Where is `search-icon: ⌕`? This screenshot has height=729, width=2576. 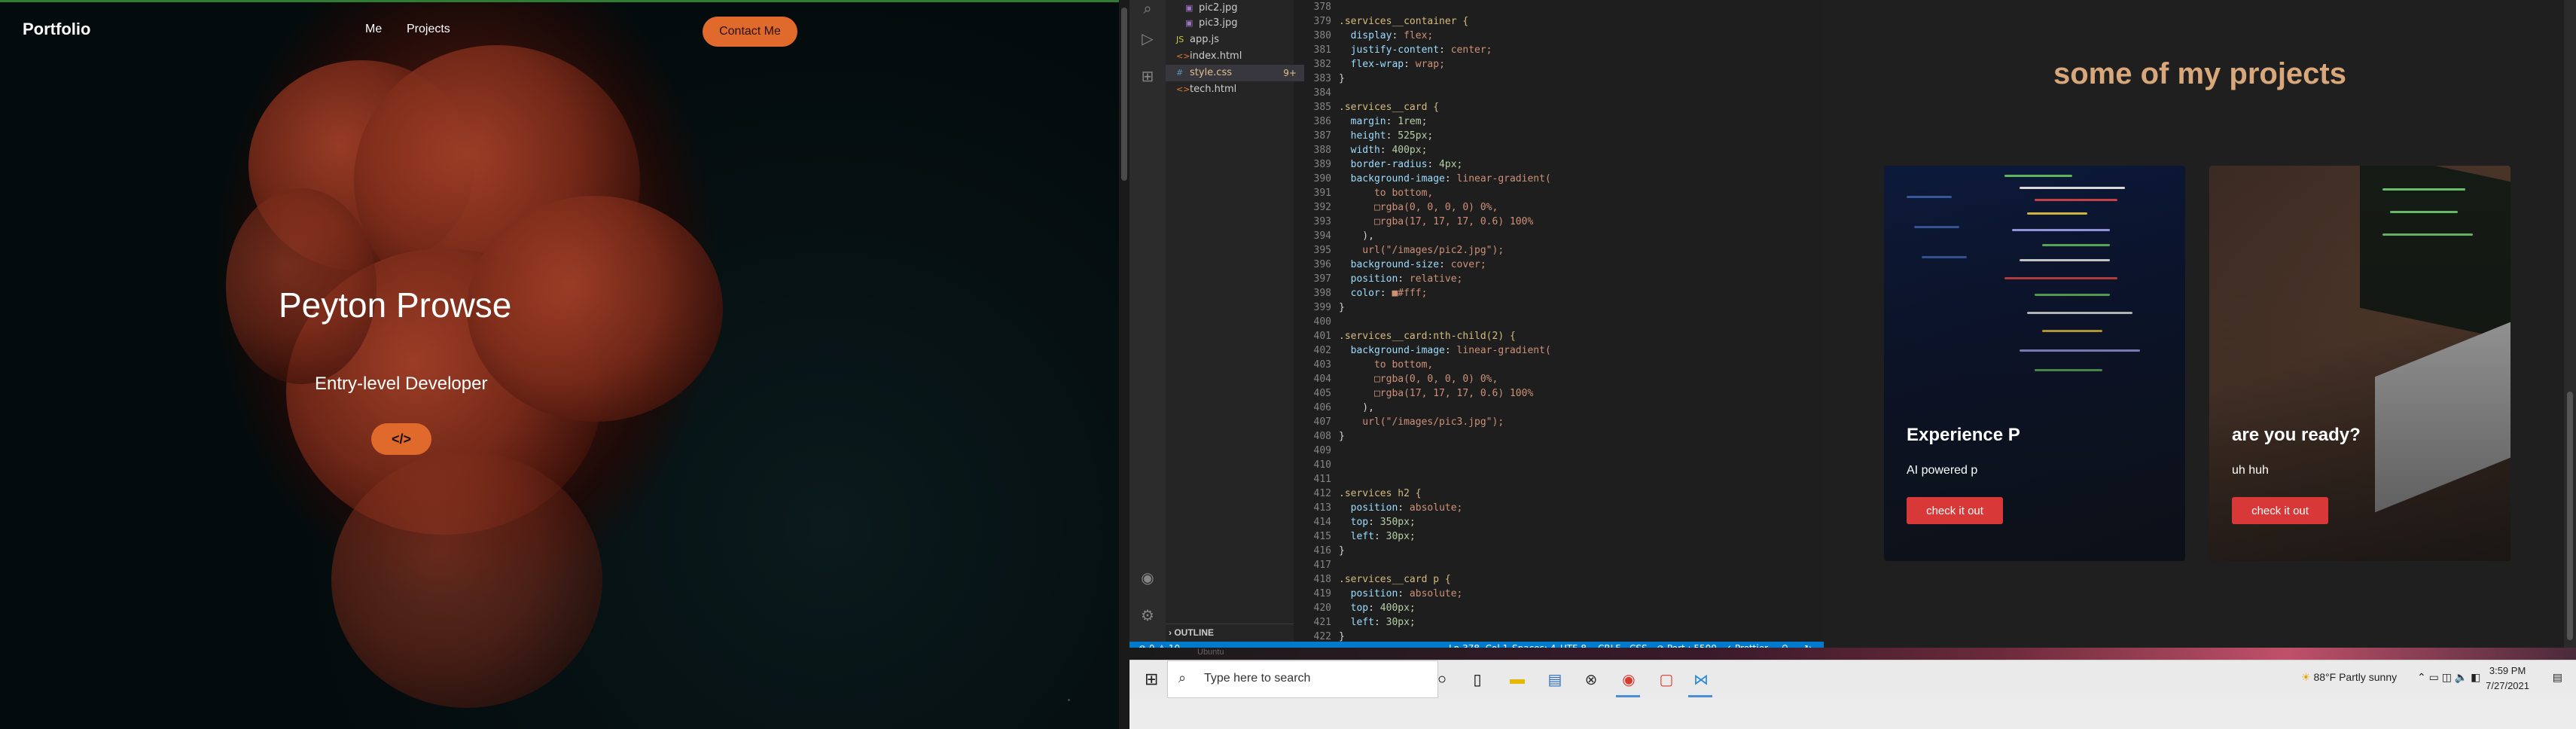
search-icon: ⌕ is located at coordinates (1148, 9).